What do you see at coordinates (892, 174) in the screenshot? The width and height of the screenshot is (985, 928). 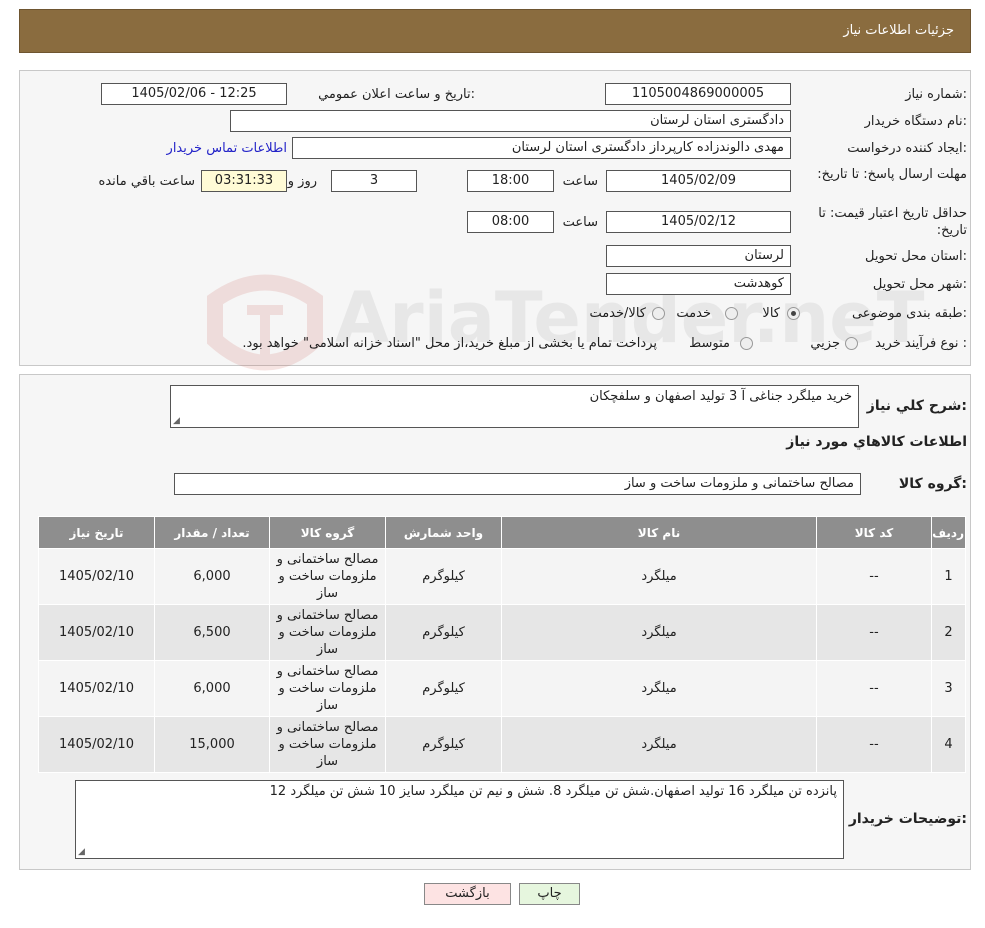 I see `deadline-label: مهلت ارسال پاسخ: تا تاریخ:` at bounding box center [892, 174].